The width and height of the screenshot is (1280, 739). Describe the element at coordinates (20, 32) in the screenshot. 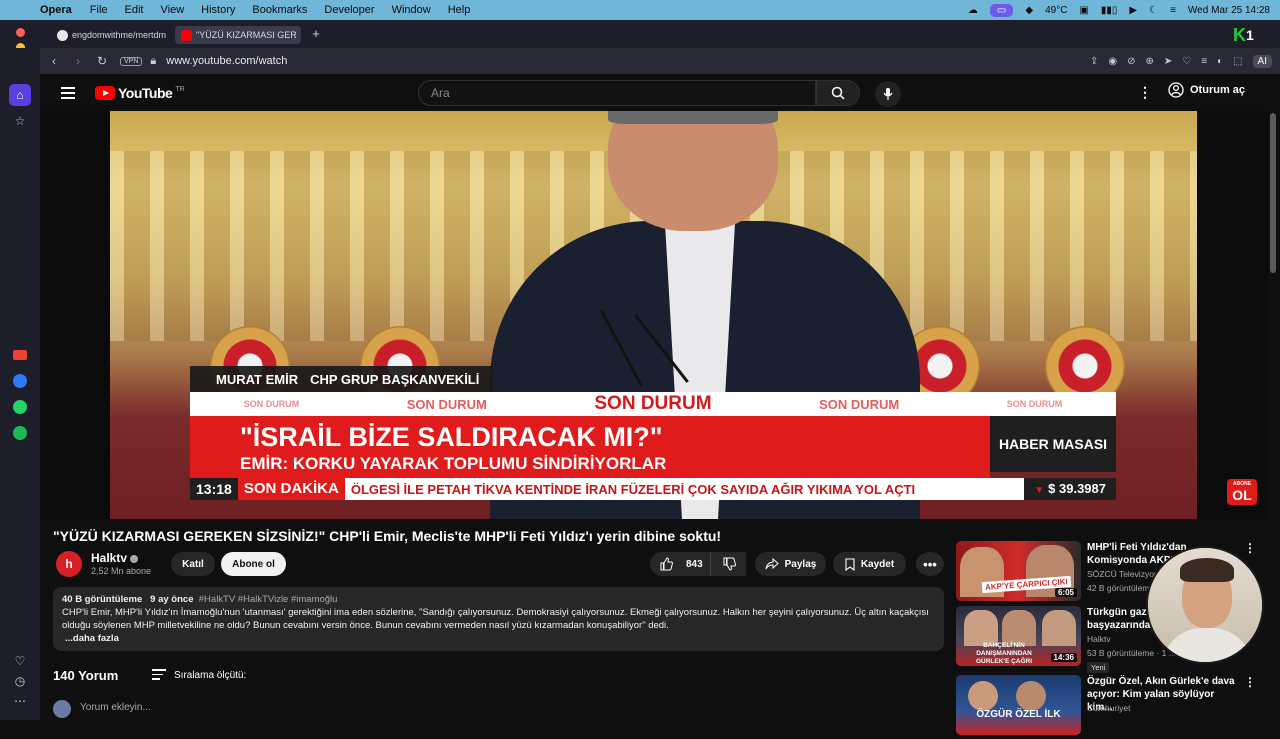

I see `close-window-button` at that location.